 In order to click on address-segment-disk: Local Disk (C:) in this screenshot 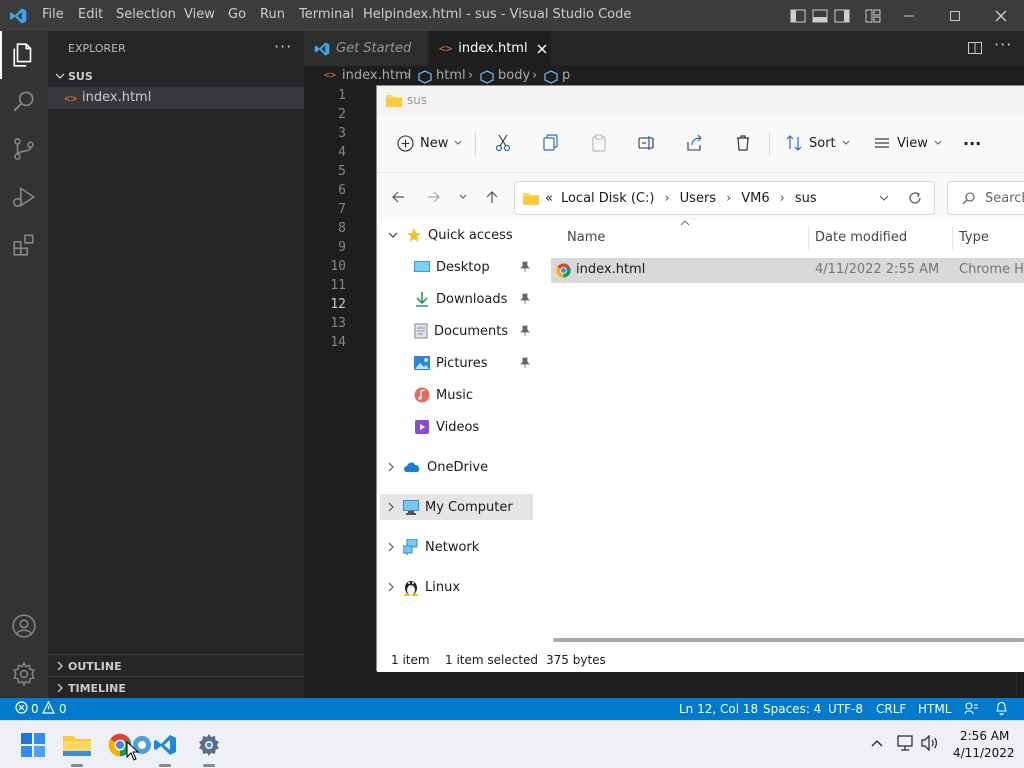, I will do `click(607, 198)`.